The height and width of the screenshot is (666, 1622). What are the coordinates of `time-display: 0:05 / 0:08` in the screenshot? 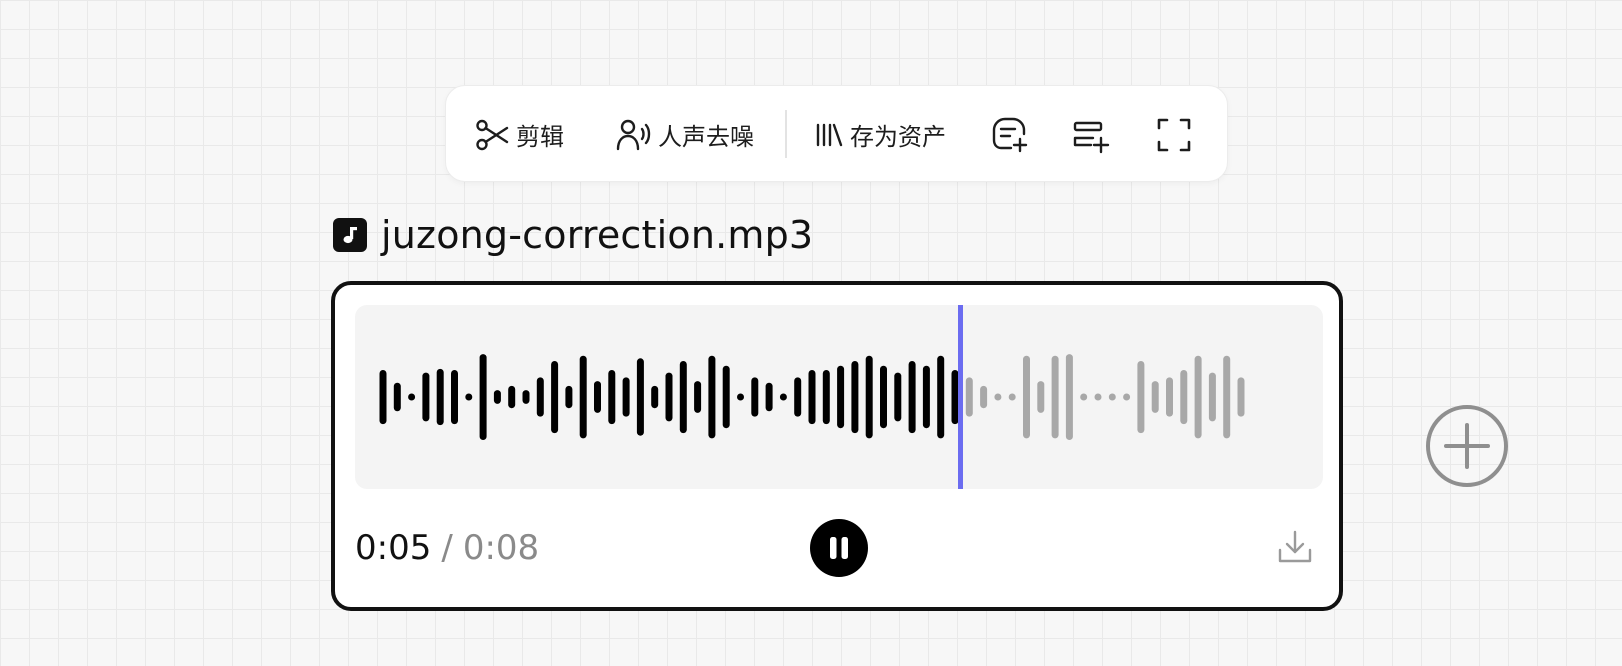 It's located at (447, 548).